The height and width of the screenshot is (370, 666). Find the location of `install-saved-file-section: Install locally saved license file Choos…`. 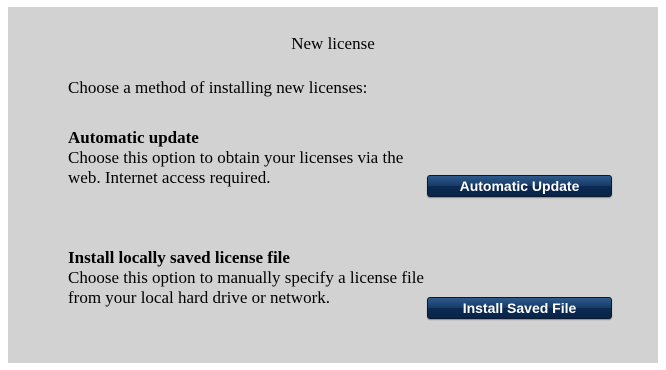

install-saved-file-section: Install locally saved license file Choos… is located at coordinates (248, 278).